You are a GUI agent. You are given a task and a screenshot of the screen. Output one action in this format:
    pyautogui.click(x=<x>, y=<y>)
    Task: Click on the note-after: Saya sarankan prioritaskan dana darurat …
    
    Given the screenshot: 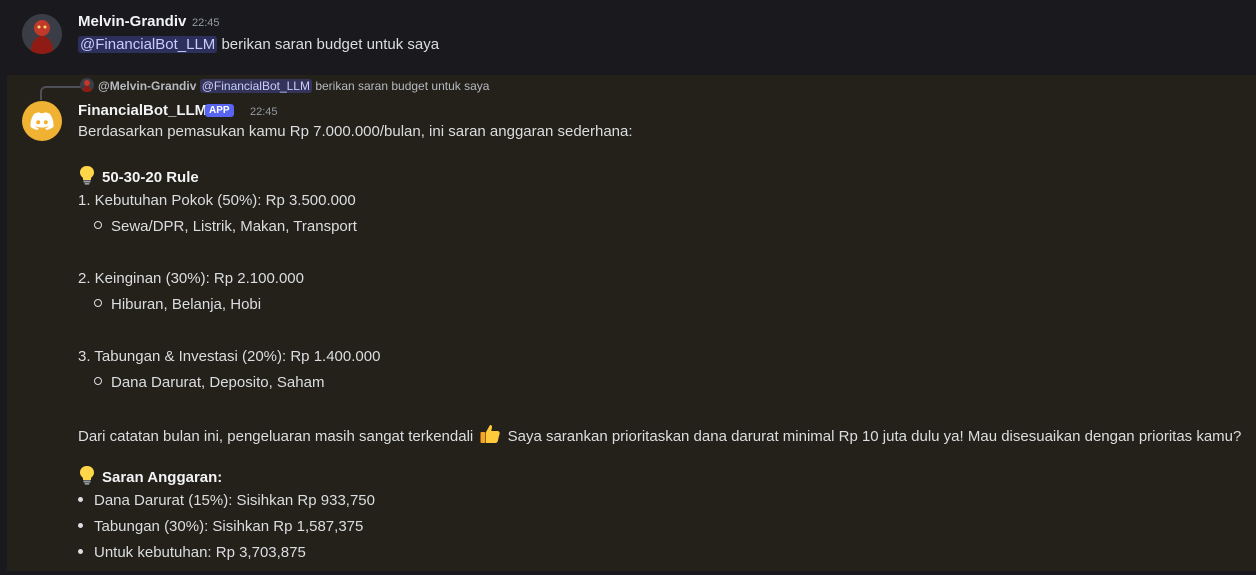 What is the action you would take?
    pyautogui.click(x=874, y=436)
    